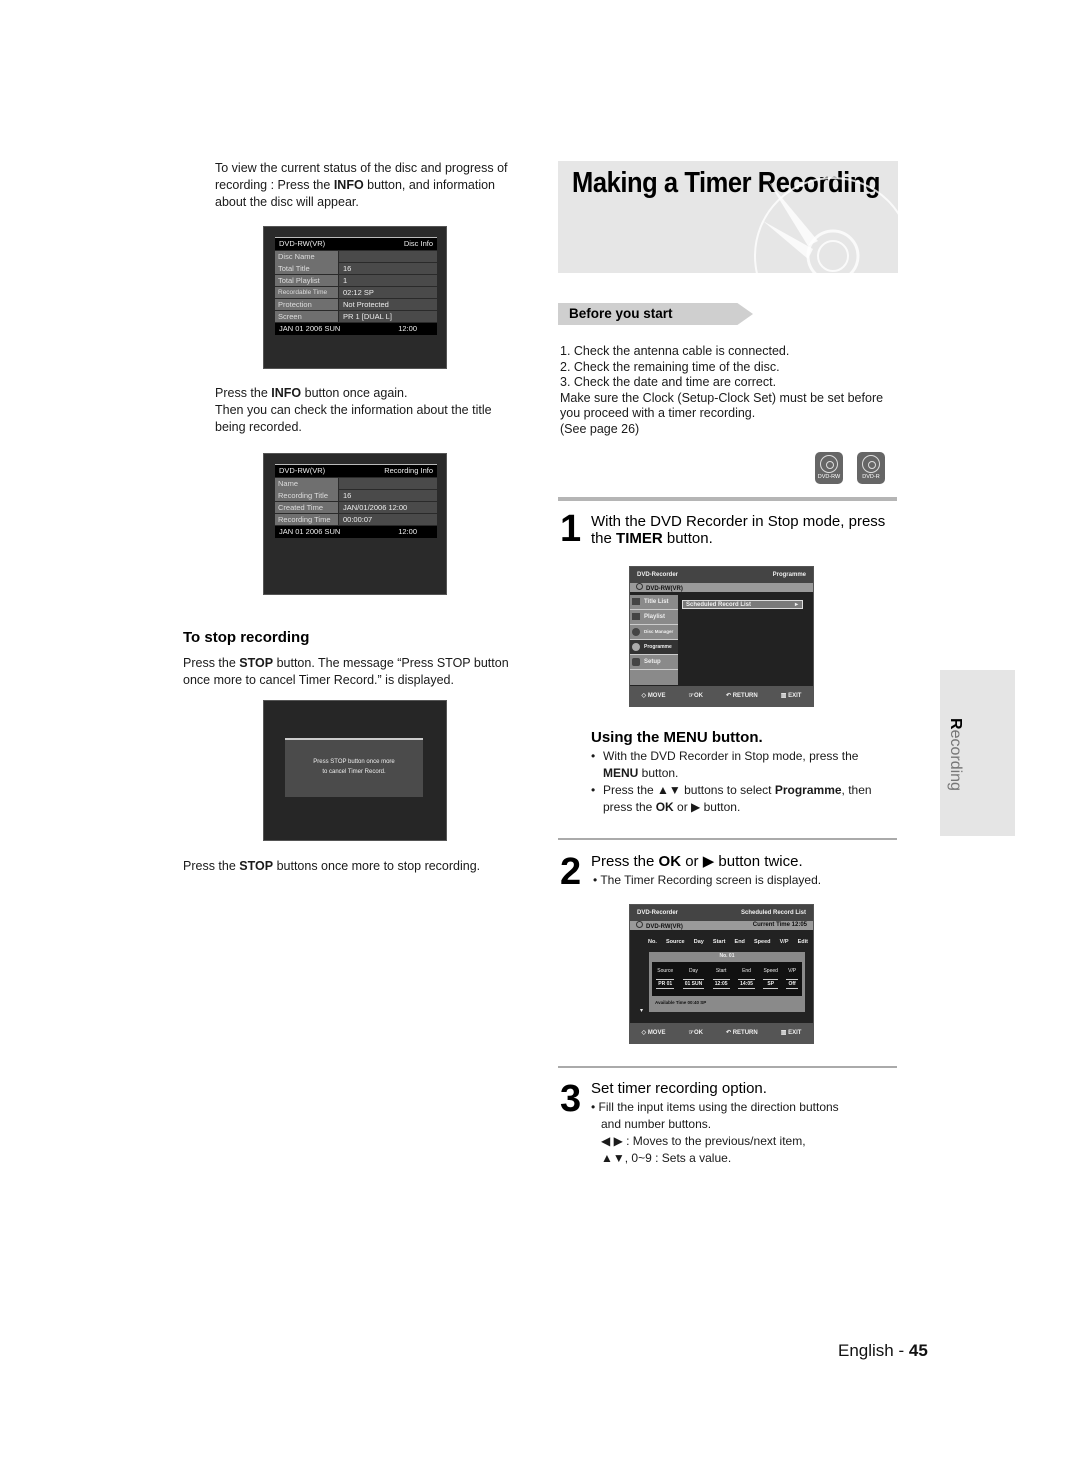  Describe the element at coordinates (636, 632) in the screenshot. I see `disc-manager-icon` at that location.